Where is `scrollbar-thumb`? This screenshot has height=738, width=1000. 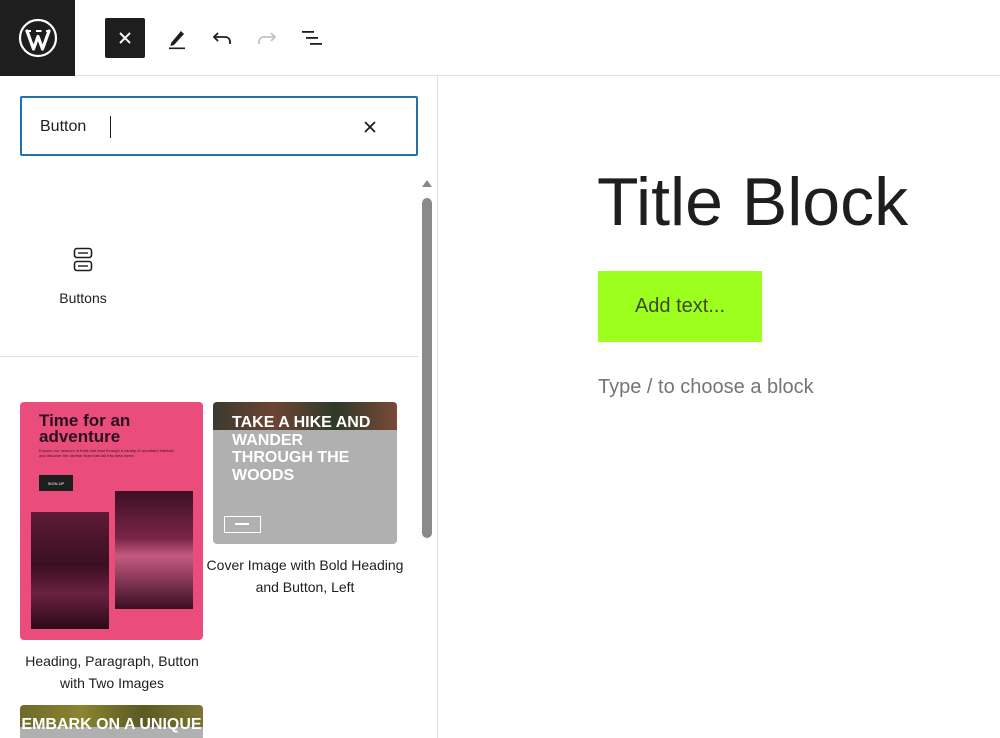 scrollbar-thumb is located at coordinates (427, 368).